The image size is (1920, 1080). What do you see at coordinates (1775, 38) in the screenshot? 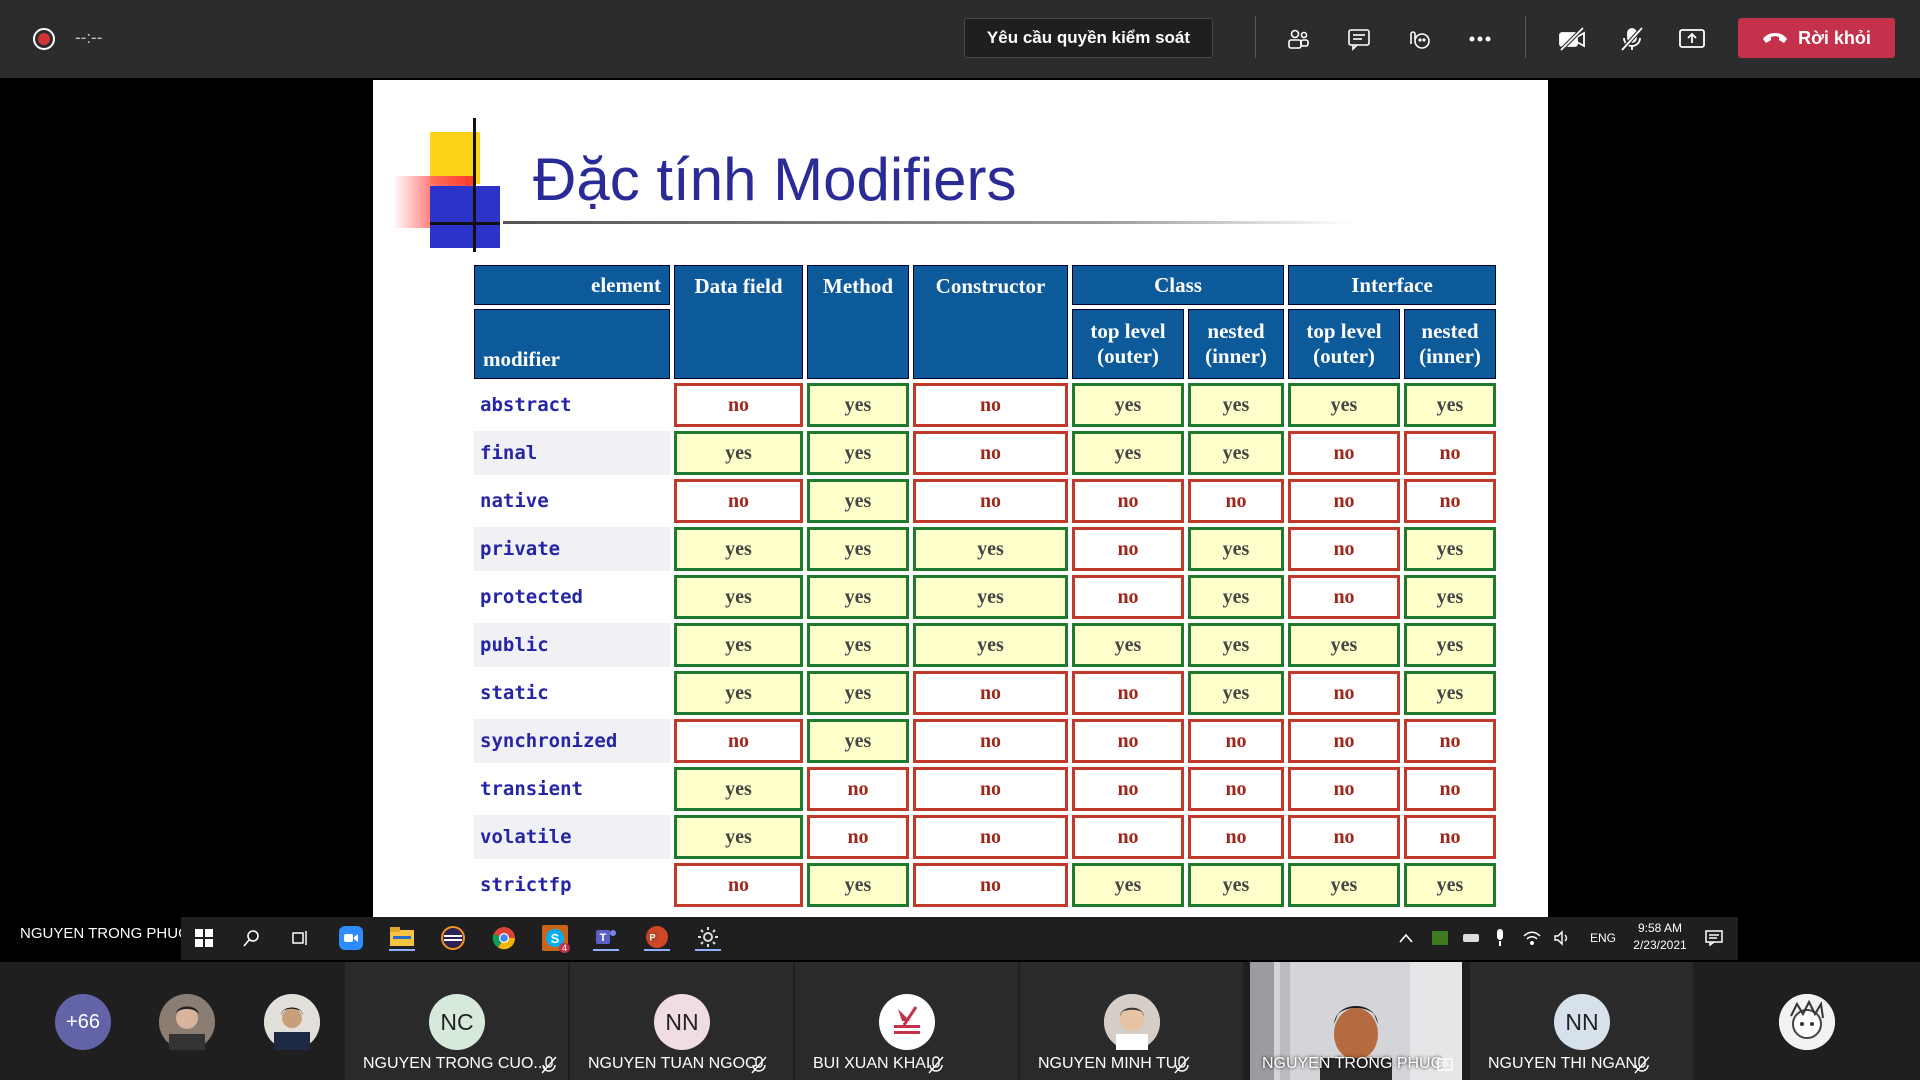
I see `hang-up-icon` at bounding box center [1775, 38].